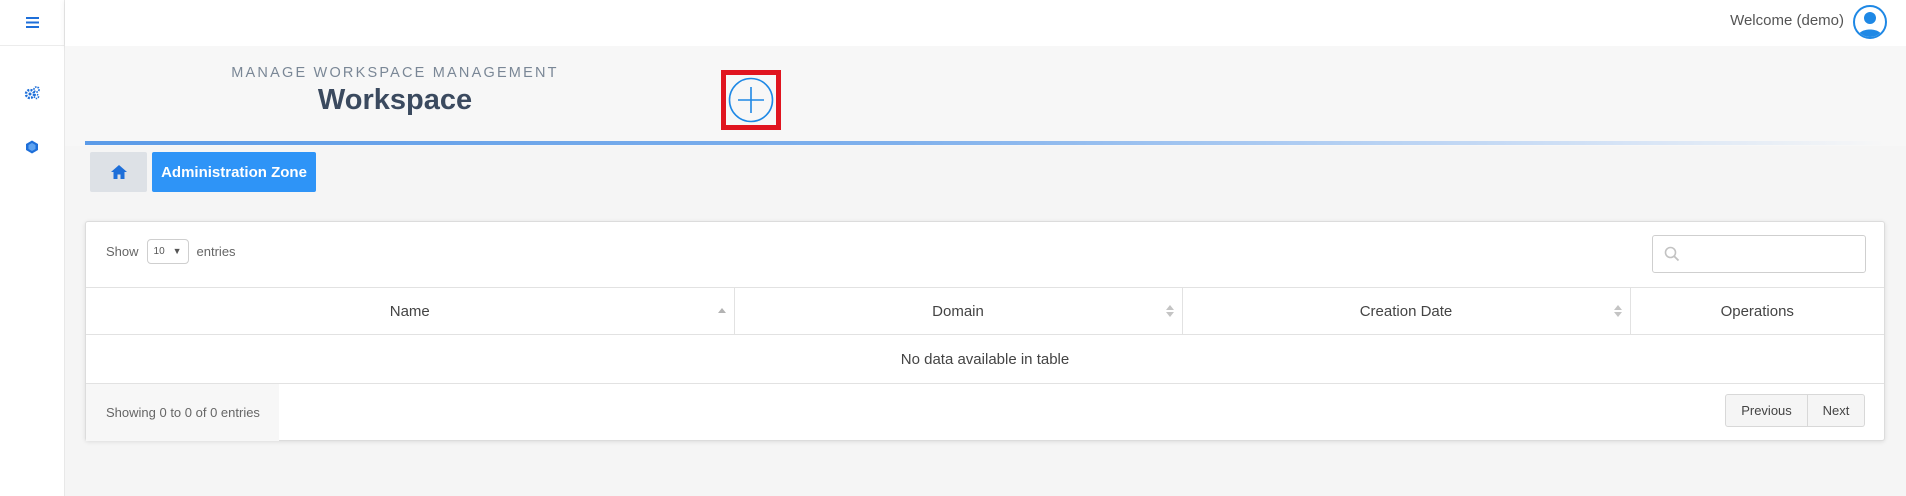 The height and width of the screenshot is (496, 1906). I want to click on column-header-operations: Operations, so click(1757, 311).